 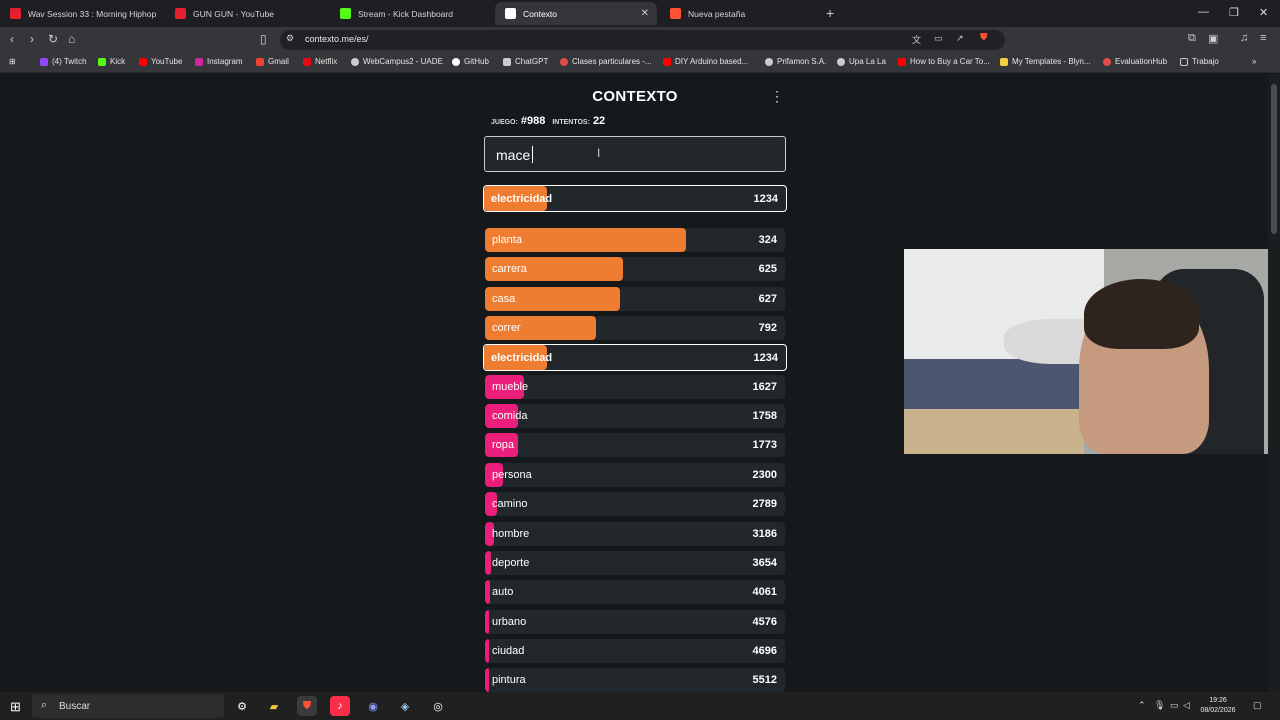 What do you see at coordinates (128, 706) in the screenshot?
I see `taskbar-search: ⌕ Buscar` at bounding box center [128, 706].